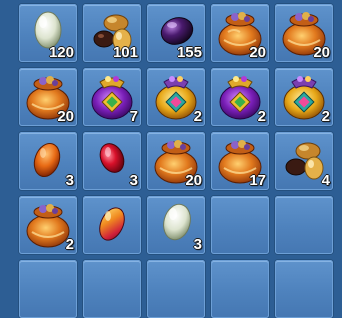 The width and height of the screenshot is (342, 318). What do you see at coordinates (112, 33) in the screenshot?
I see `inventory-slot-mixed-gems: 101` at bounding box center [112, 33].